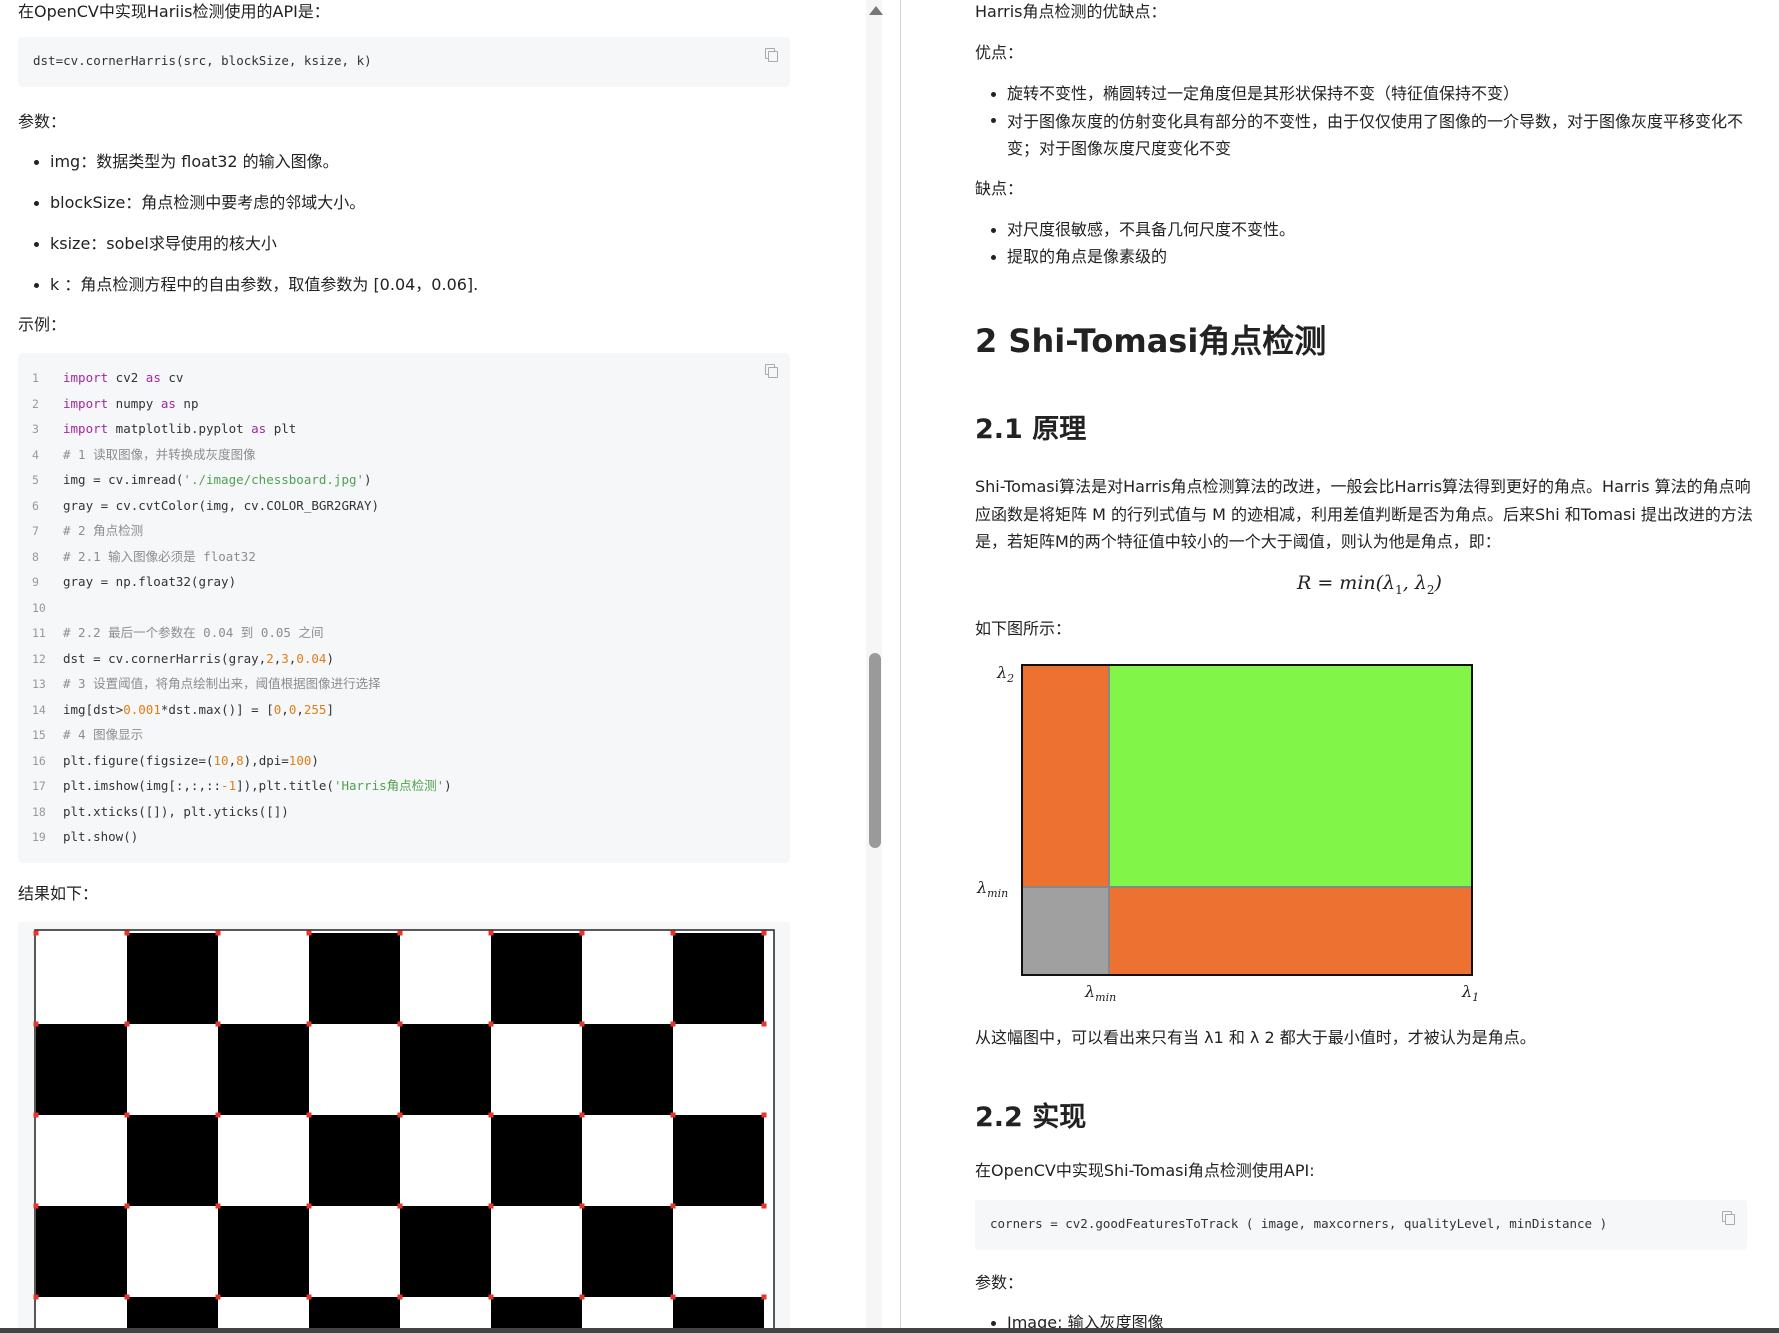 The width and height of the screenshot is (1779, 1333). I want to click on formula: R = min(λ1, λ2), so click(1369, 584).